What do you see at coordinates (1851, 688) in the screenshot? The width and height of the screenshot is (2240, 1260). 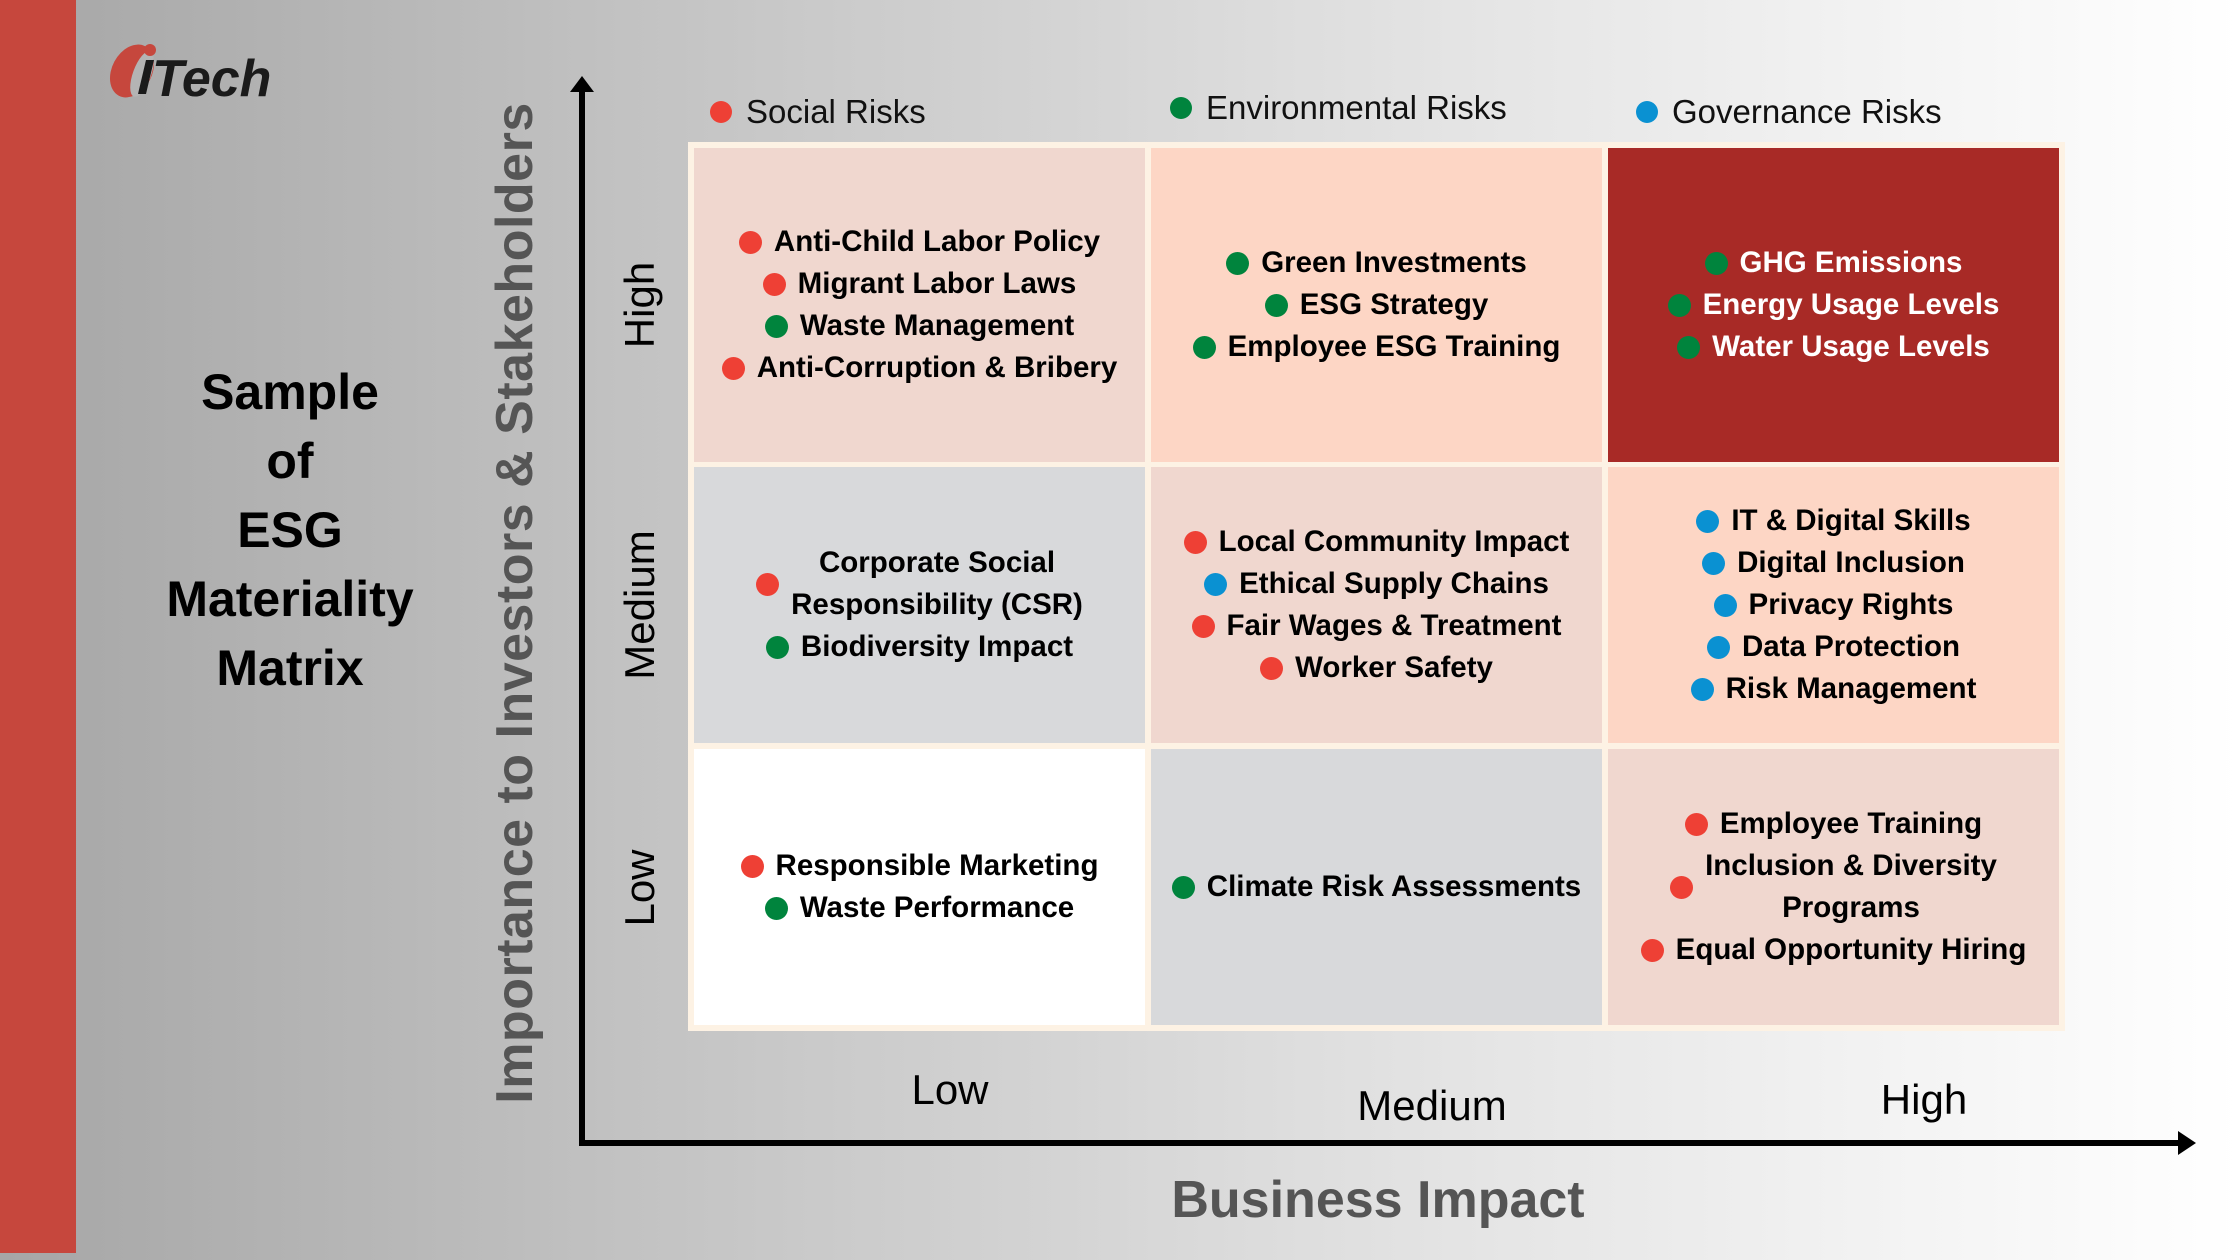 I see `matrix-item-label: Risk Management` at bounding box center [1851, 688].